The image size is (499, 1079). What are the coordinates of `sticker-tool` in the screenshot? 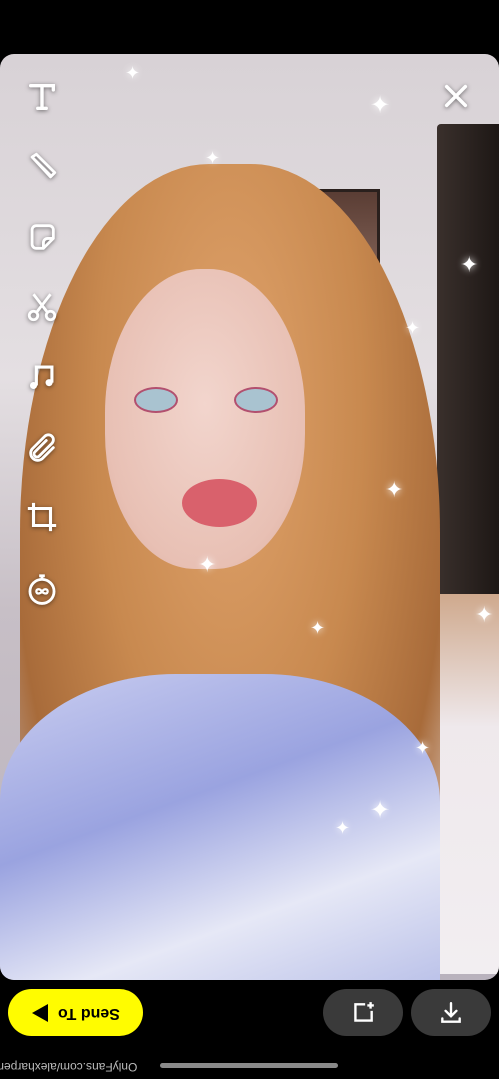 It's located at (42, 237).